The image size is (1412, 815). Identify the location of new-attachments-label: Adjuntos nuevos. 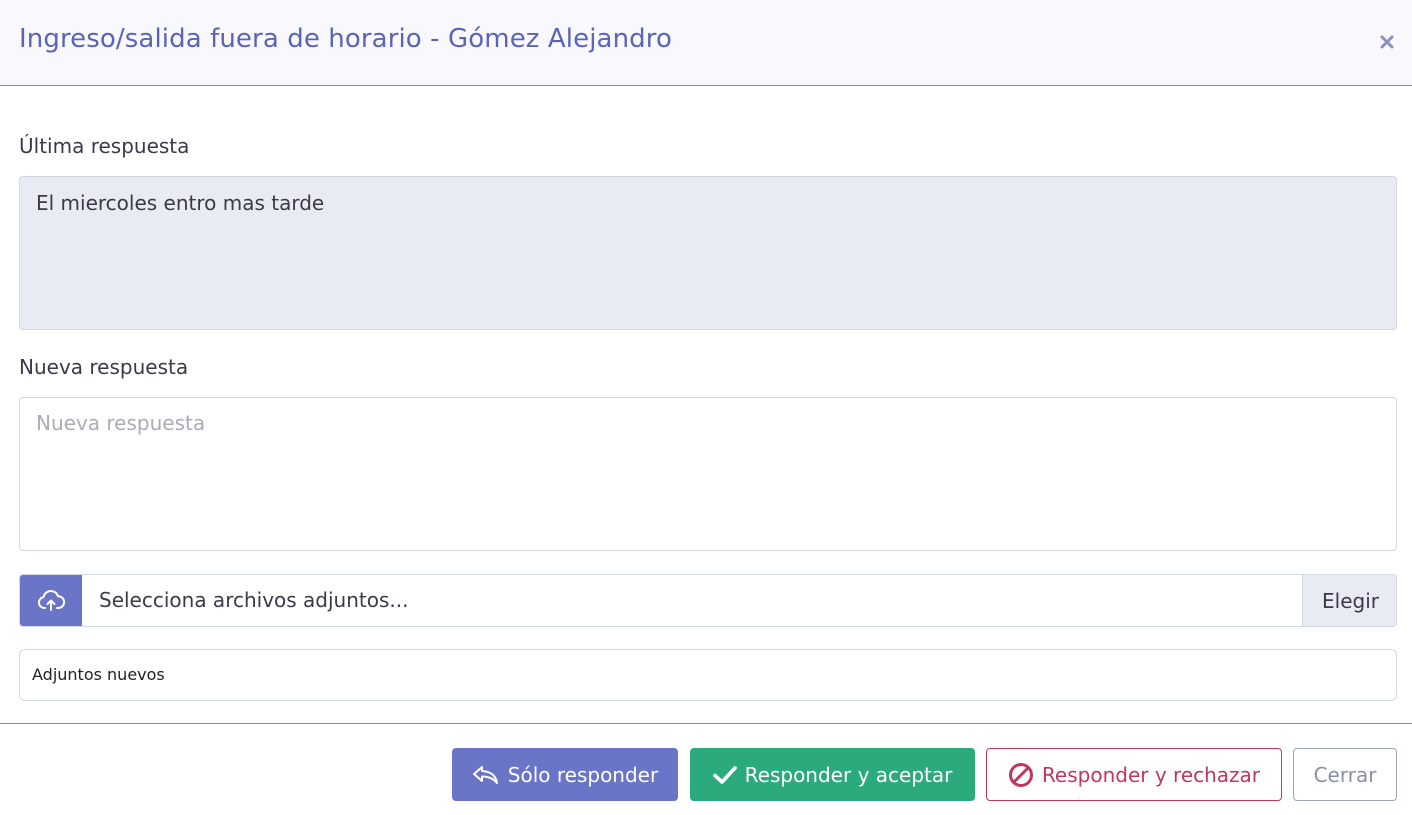
(98, 674).